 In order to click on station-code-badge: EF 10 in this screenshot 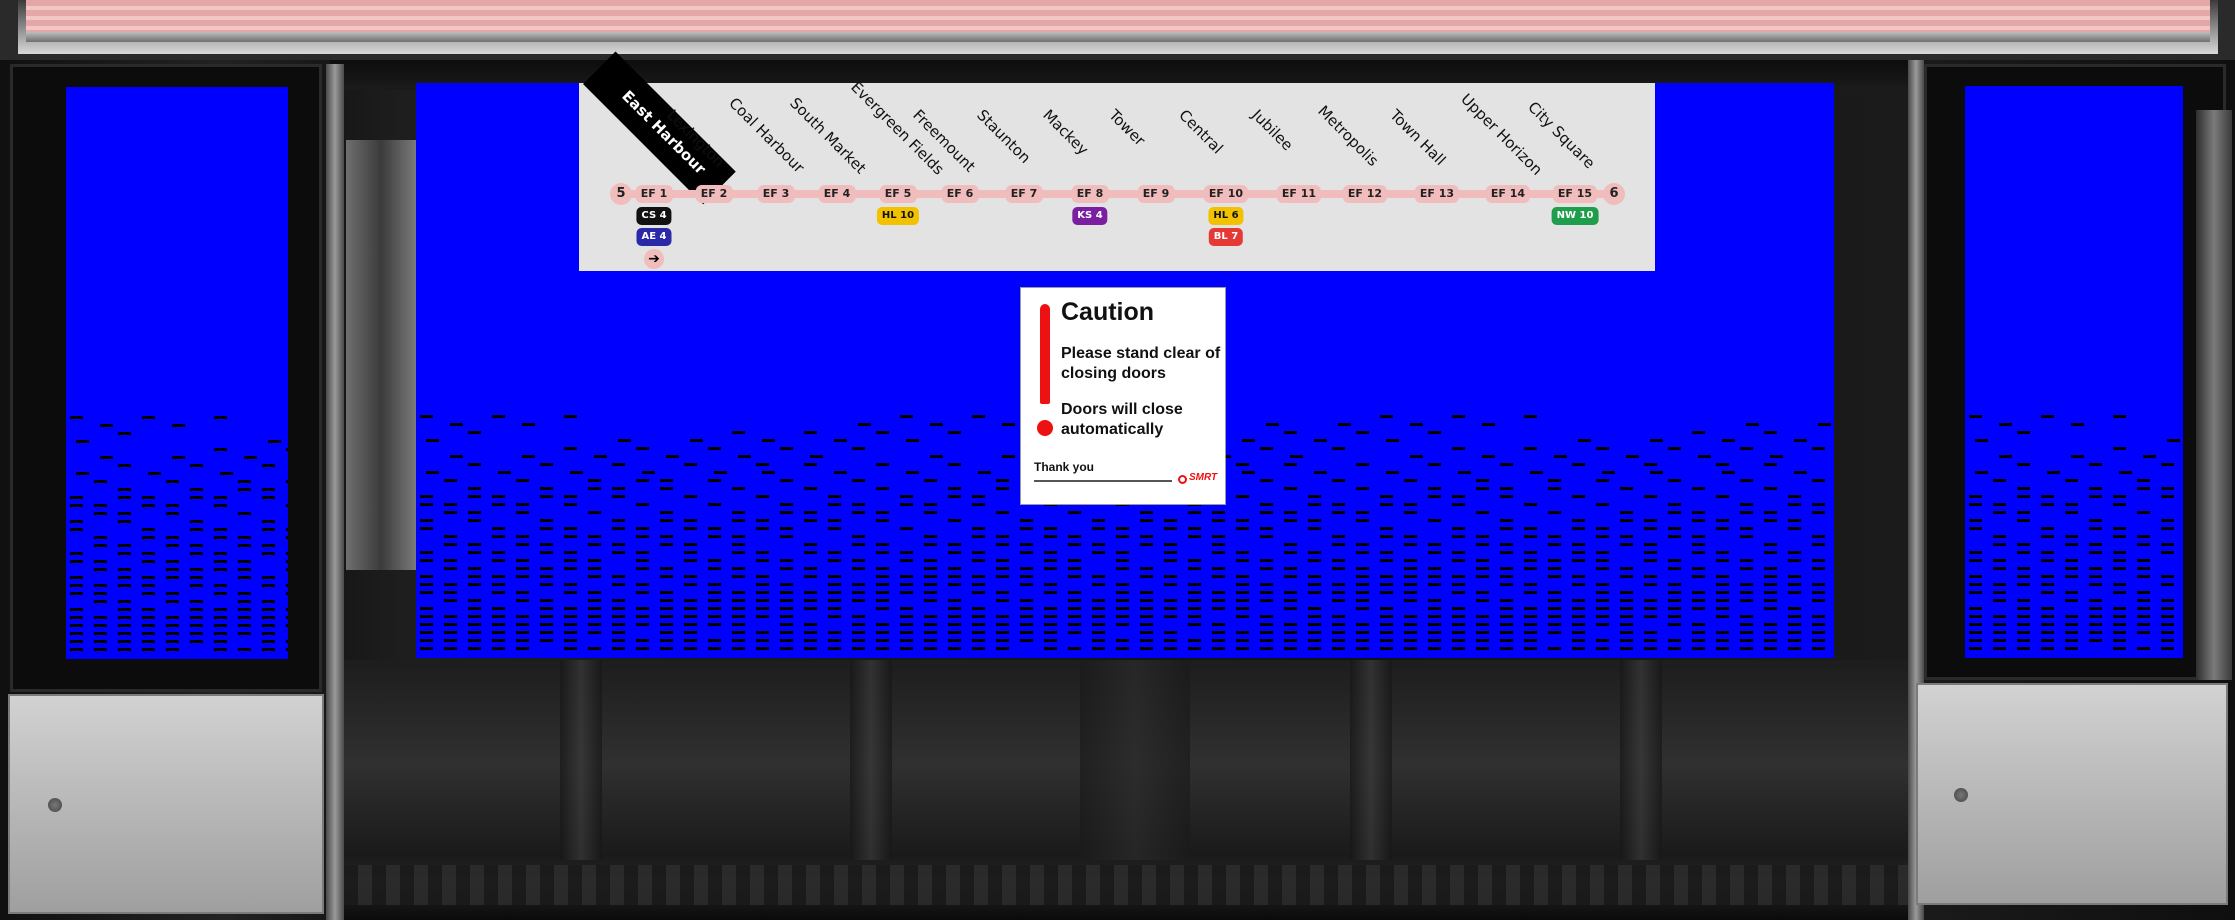, I will do `click(1226, 194)`.